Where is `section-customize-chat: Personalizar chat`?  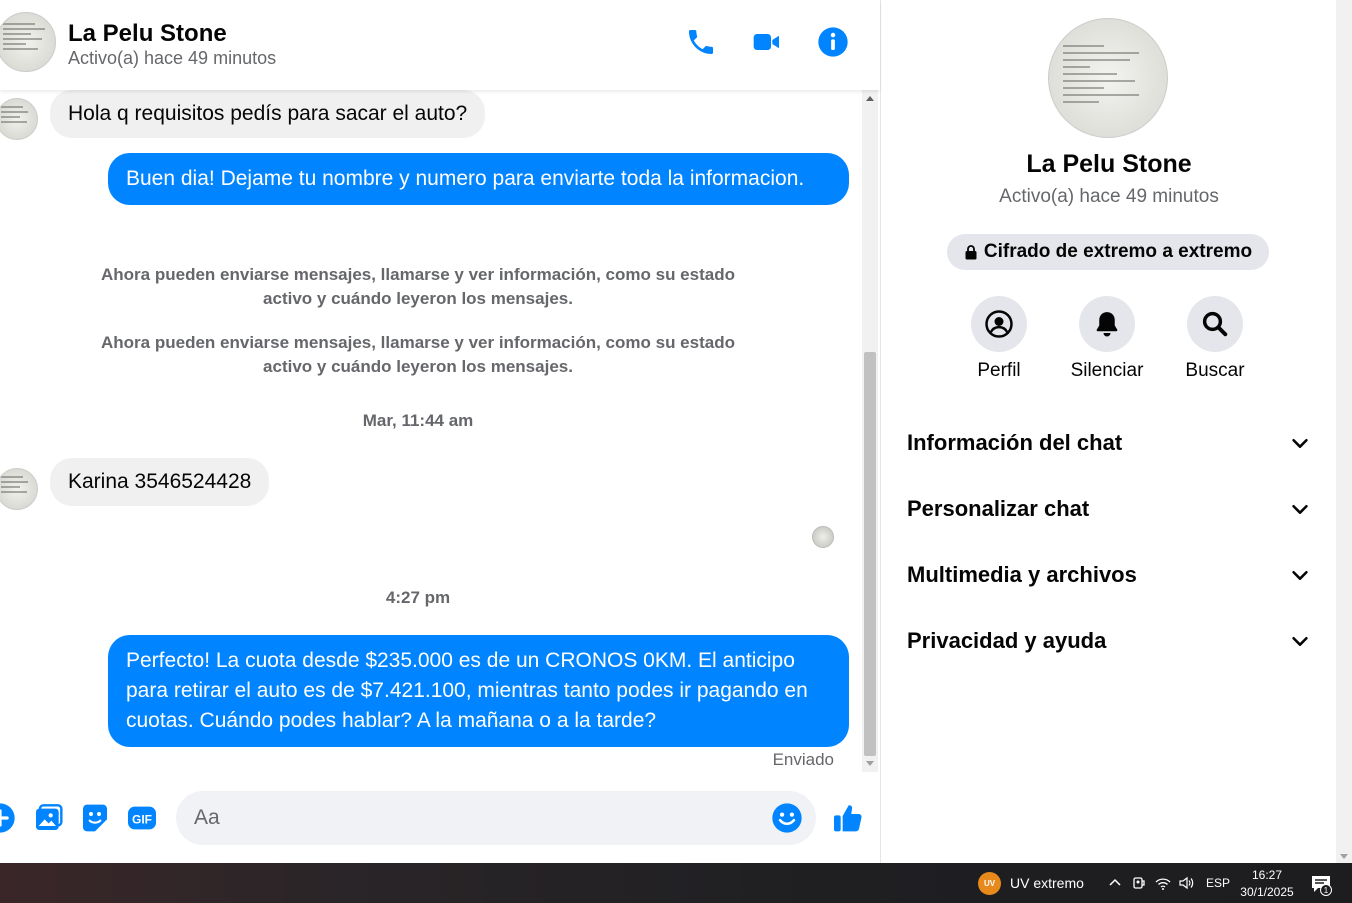 section-customize-chat: Personalizar chat is located at coordinates (1109, 509).